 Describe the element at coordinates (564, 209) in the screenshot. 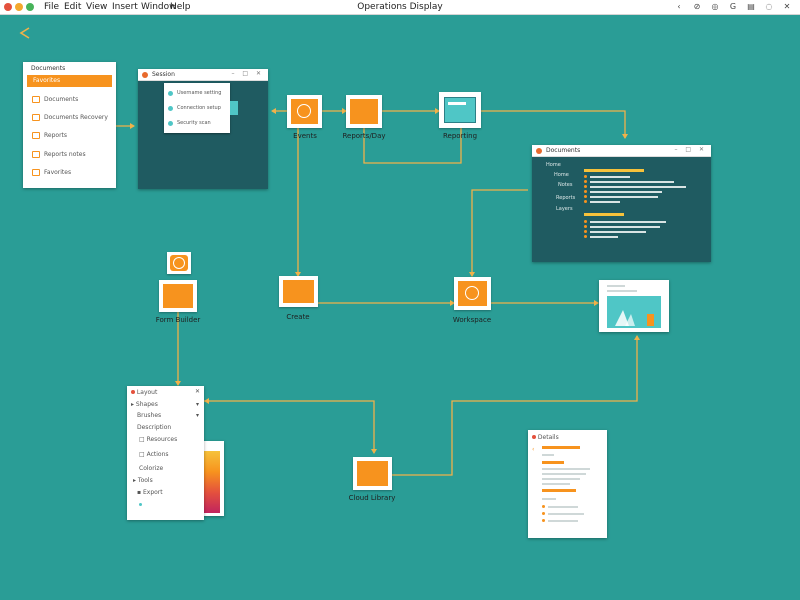

I see `code-sidebar-item: Layers` at that location.